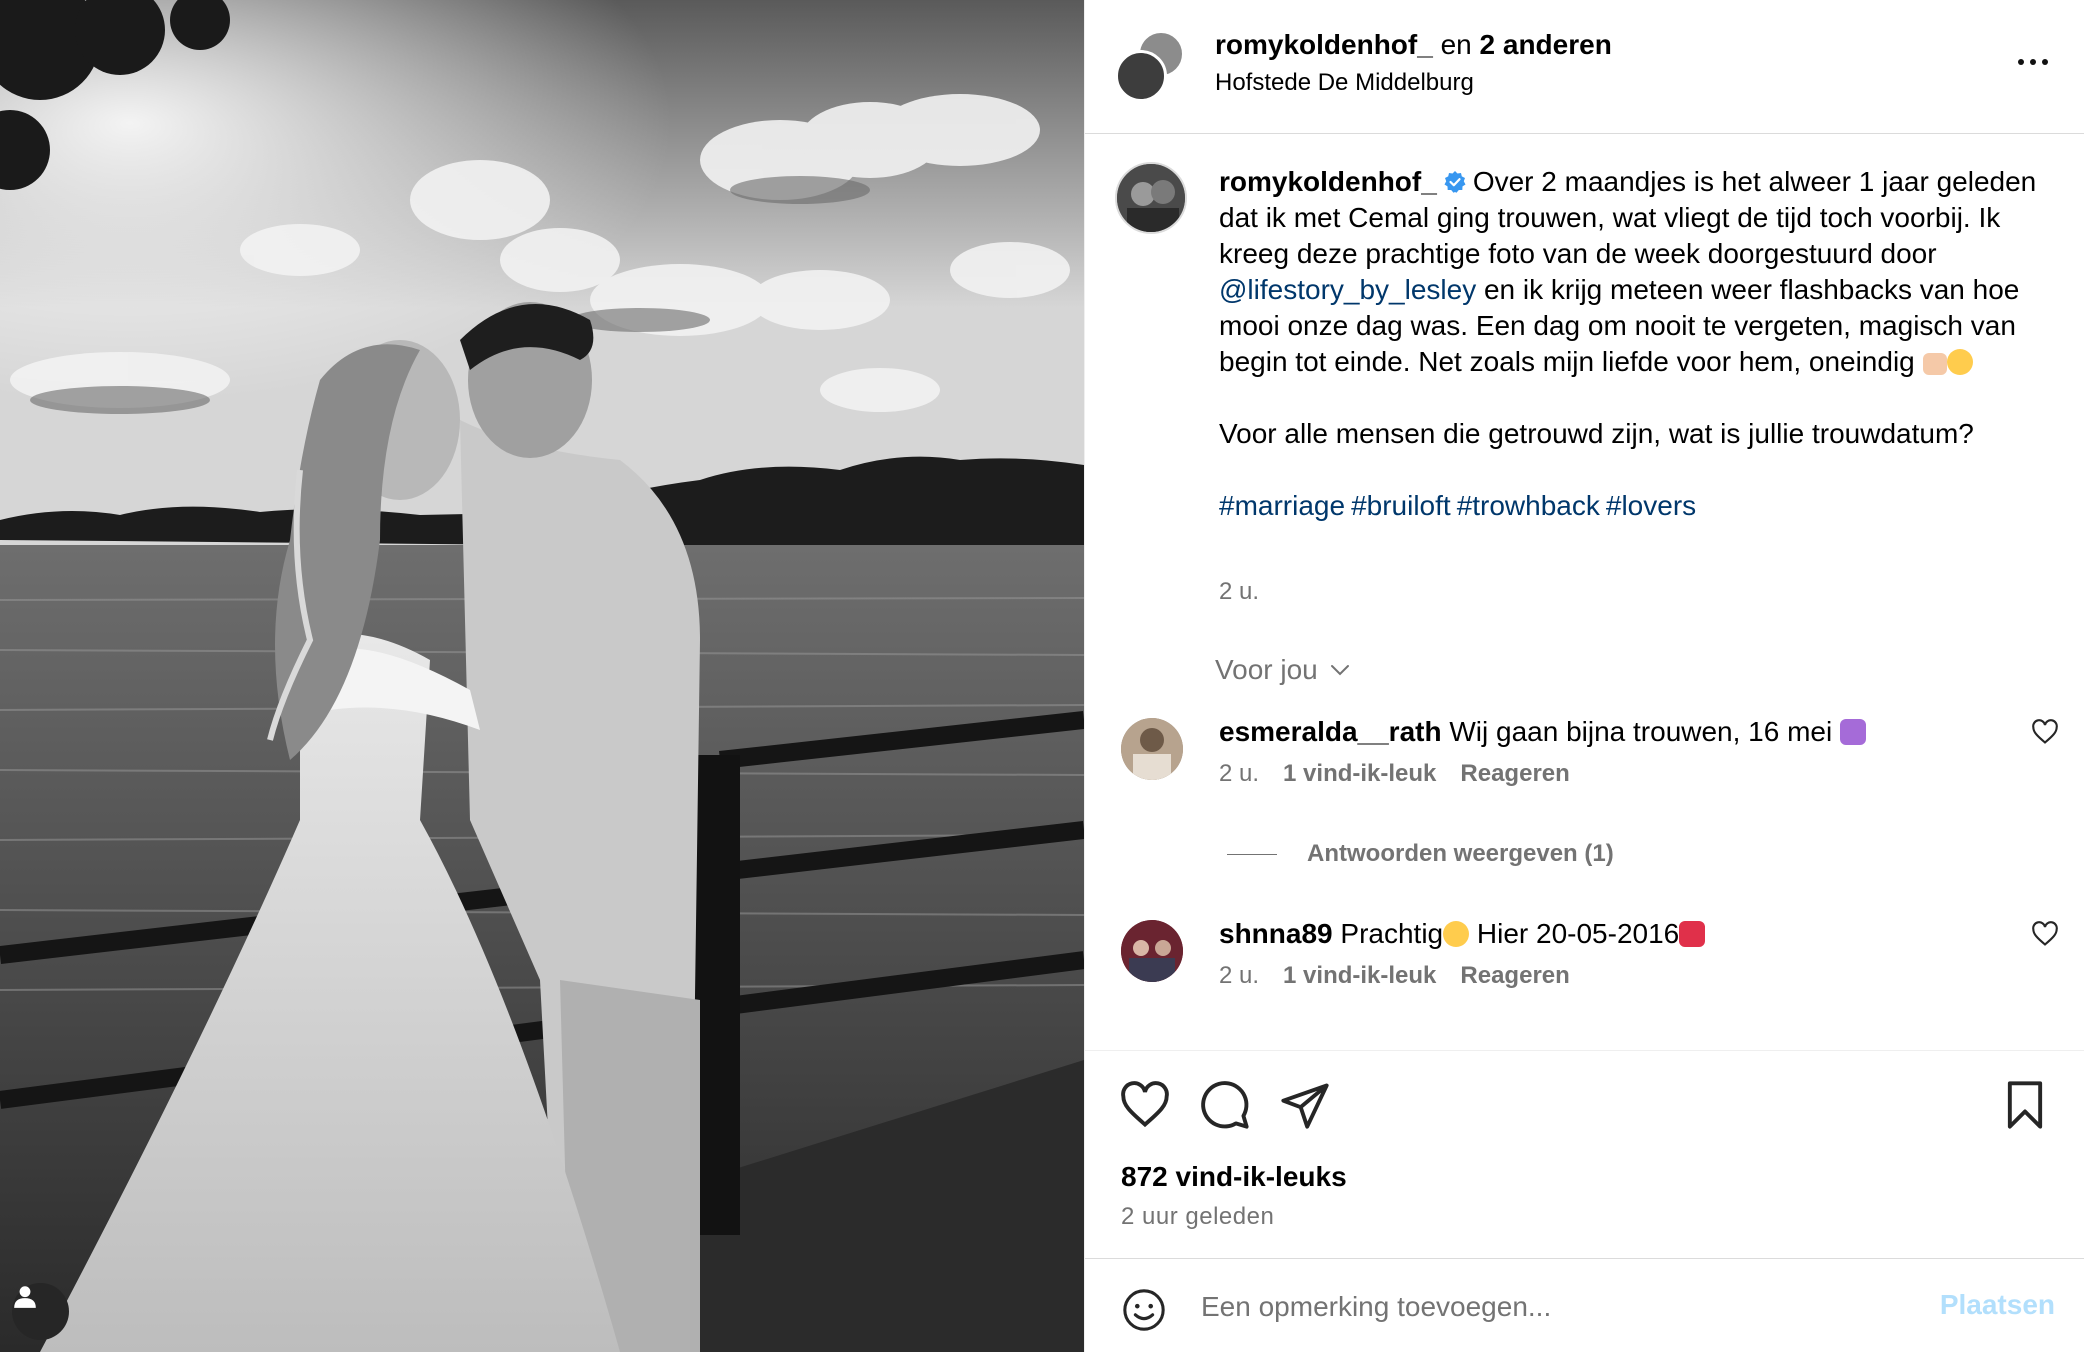 The width and height of the screenshot is (2084, 1352). Describe the element at coordinates (1197, 1217) in the screenshot. I see `post-timestamp: 2 uur geleden` at that location.